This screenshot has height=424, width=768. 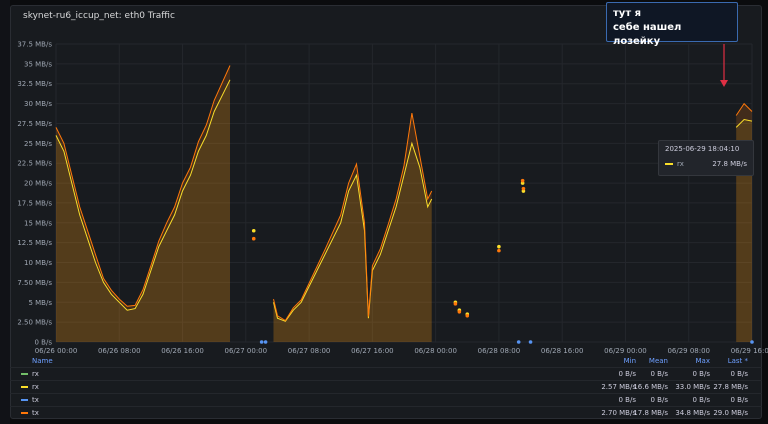 What do you see at coordinates (625, 351) in the screenshot?
I see `x-tick-label: 06/29 00:00` at bounding box center [625, 351].